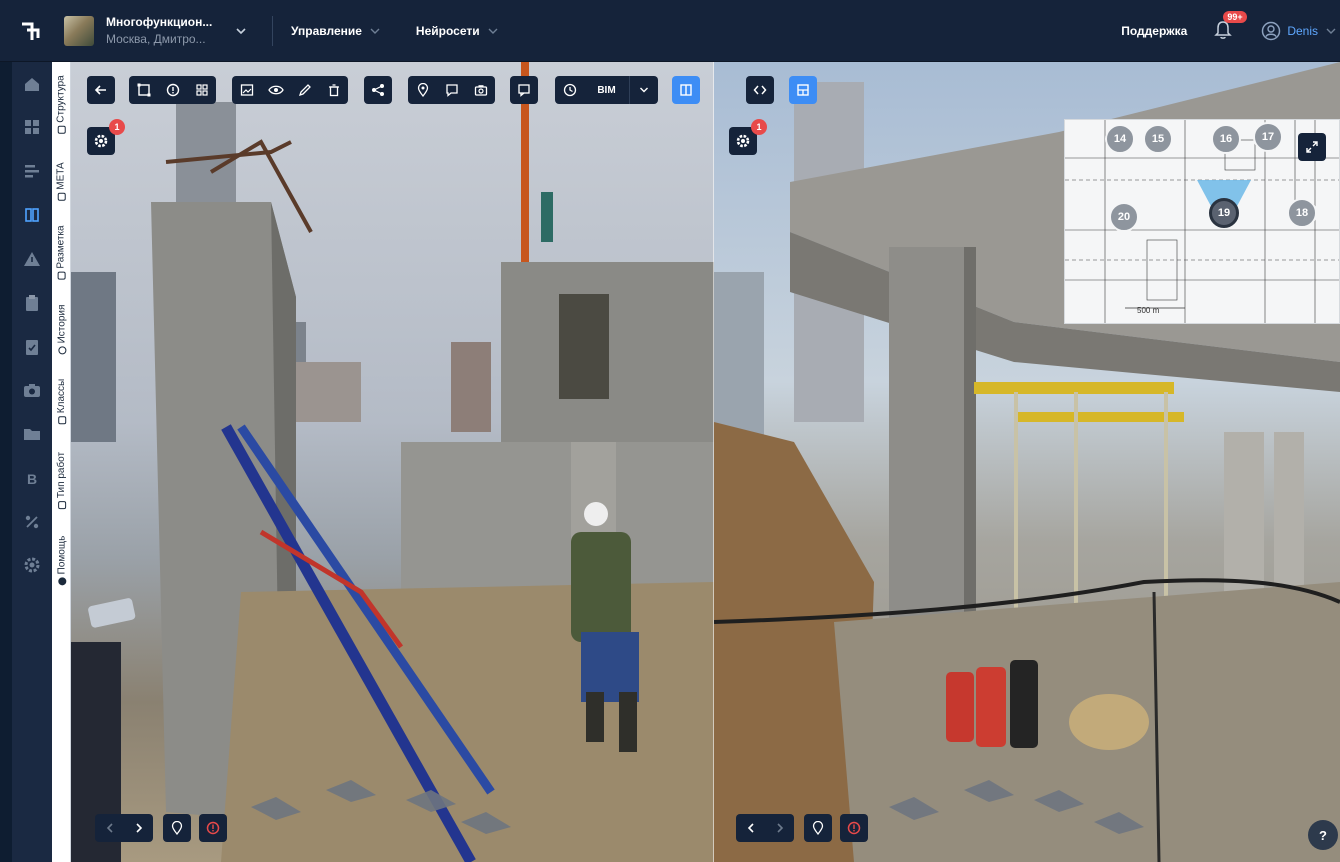 Image resolution: width=1340 pixels, height=862 pixels. I want to click on pin-button, so click(422, 90).